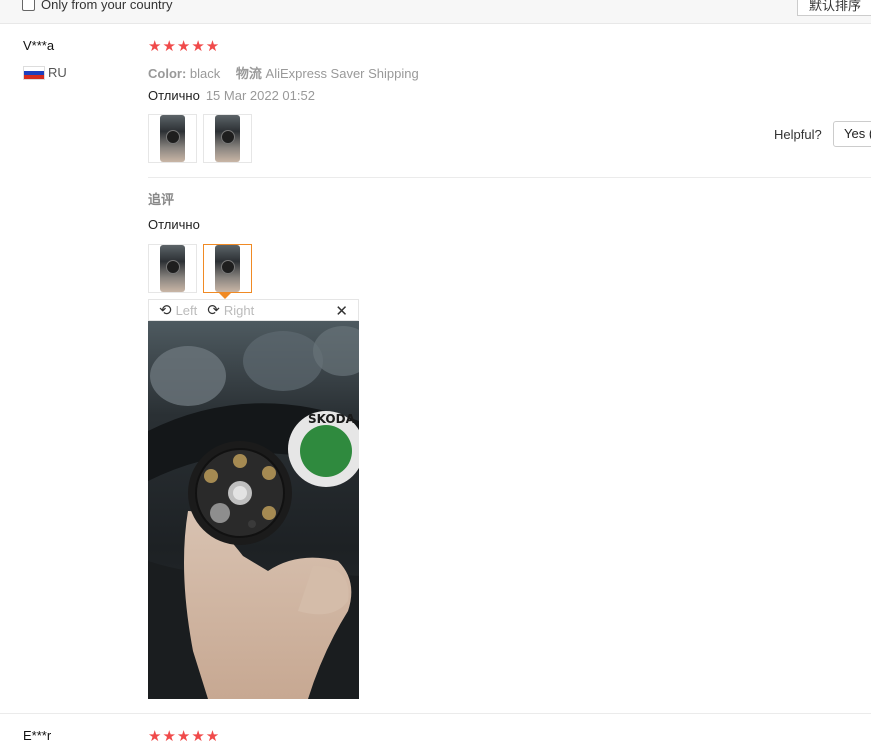 This screenshot has width=871, height=745. Describe the element at coordinates (798, 134) in the screenshot. I see `helpful-label: Helpful?` at that location.